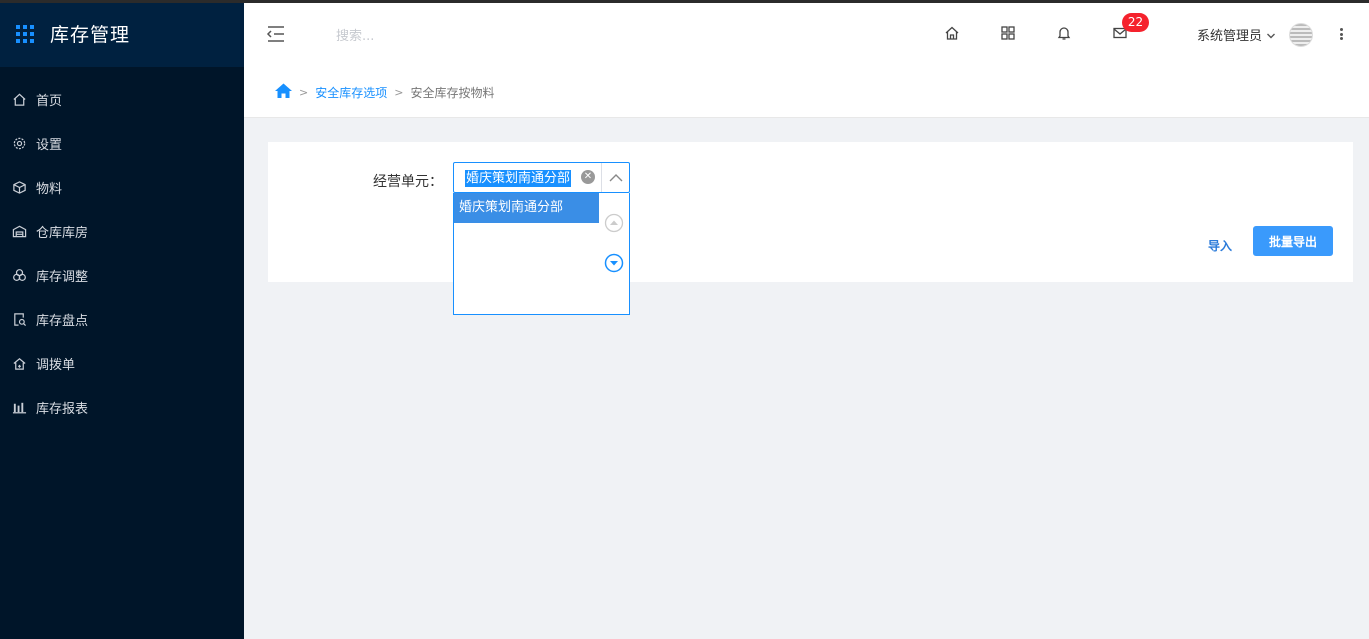 The height and width of the screenshot is (639, 1369). Describe the element at coordinates (452, 92) in the screenshot. I see `breadcrumb-current: 安全库存按物料` at that location.